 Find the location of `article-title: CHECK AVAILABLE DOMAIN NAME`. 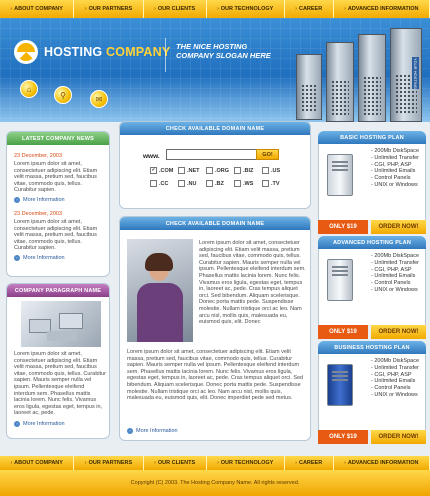

article-title: CHECK AVAILABLE DOMAIN NAME is located at coordinates (215, 223).